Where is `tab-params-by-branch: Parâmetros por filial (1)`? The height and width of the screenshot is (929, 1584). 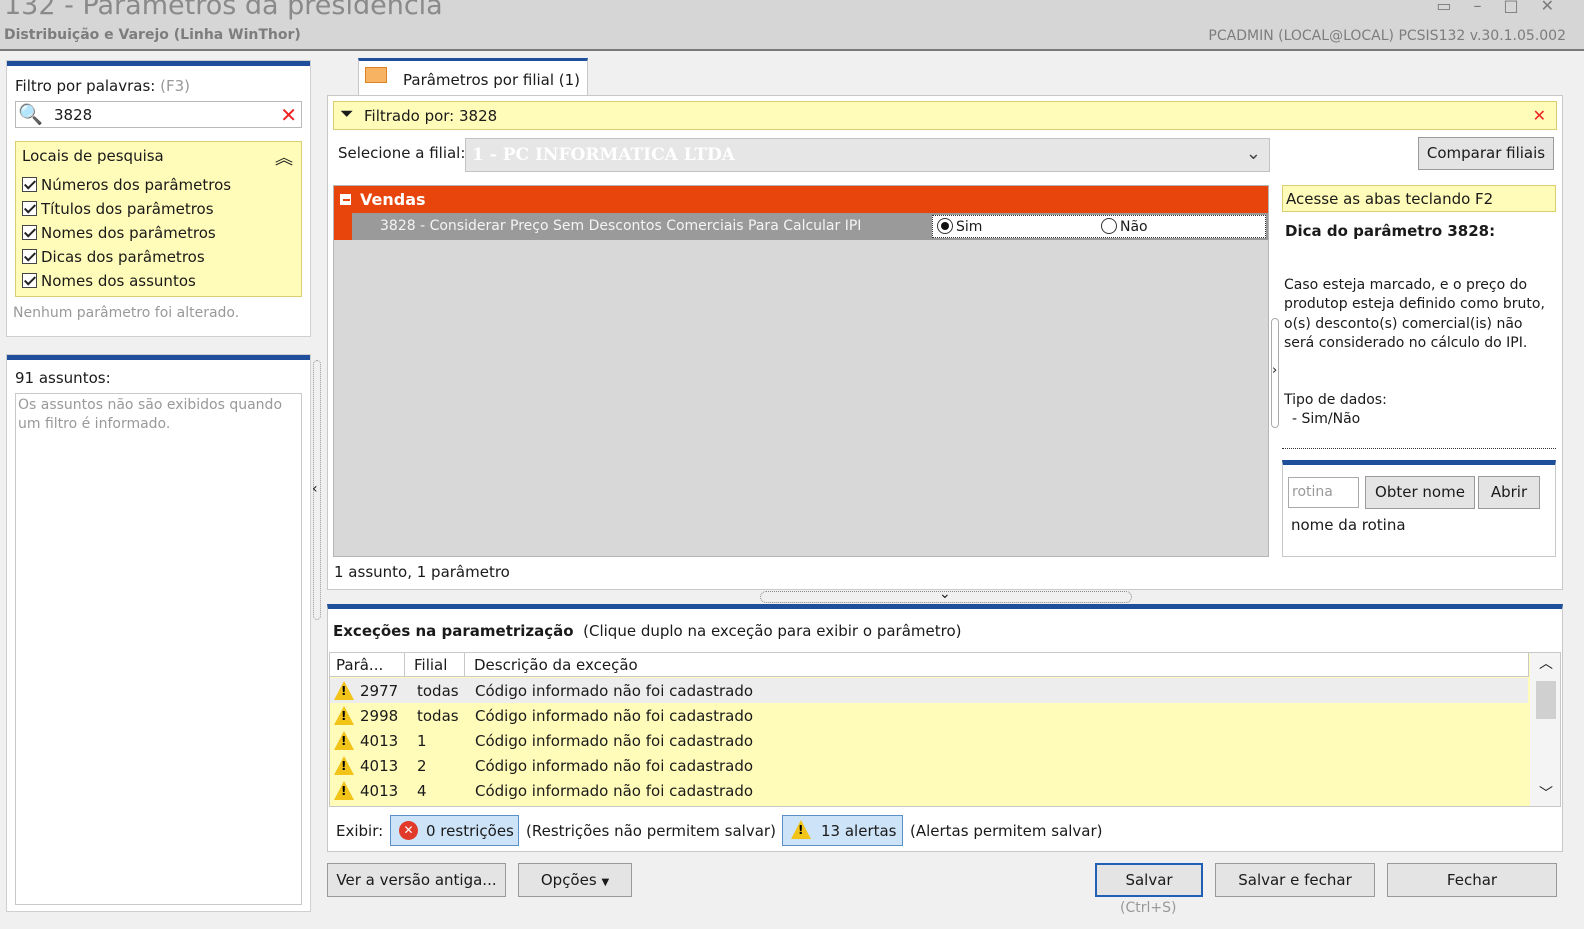
tab-params-by-branch: Parâmetros por filial (1) is located at coordinates (473, 77).